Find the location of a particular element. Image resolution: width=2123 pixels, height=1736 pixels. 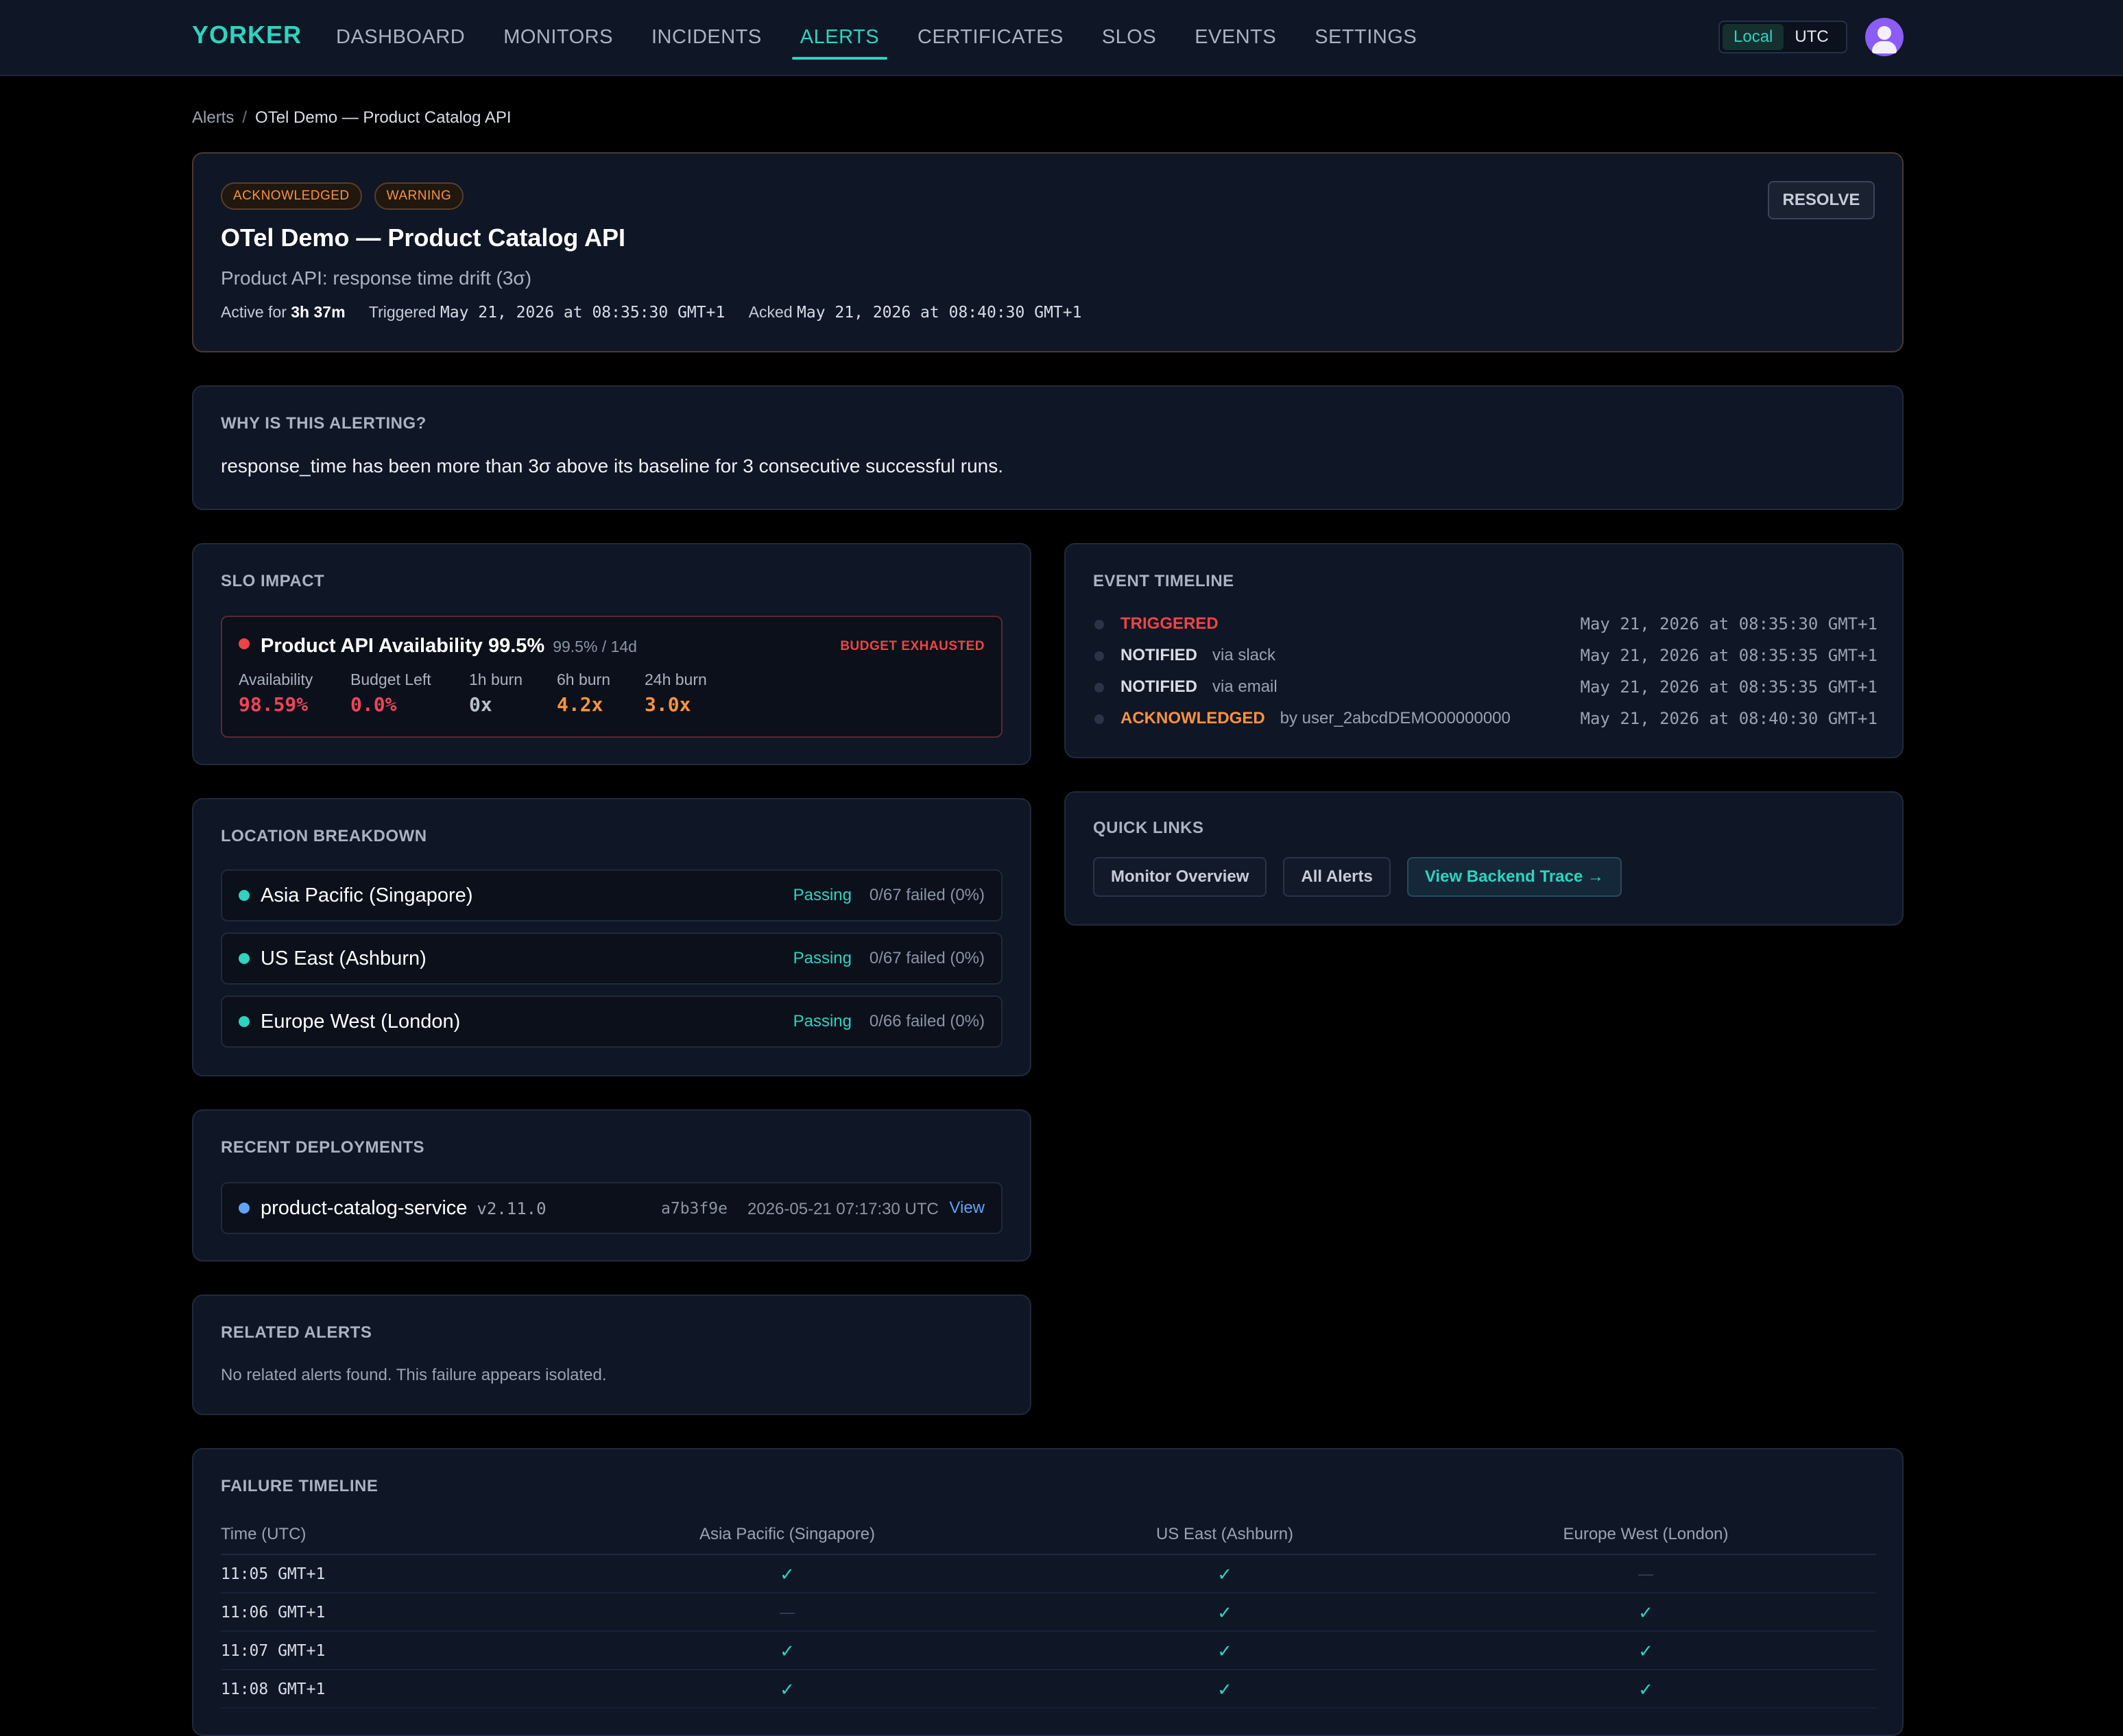

acked-value: May 21, 2026 at 08:40:30 GMT+1 is located at coordinates (939, 313).